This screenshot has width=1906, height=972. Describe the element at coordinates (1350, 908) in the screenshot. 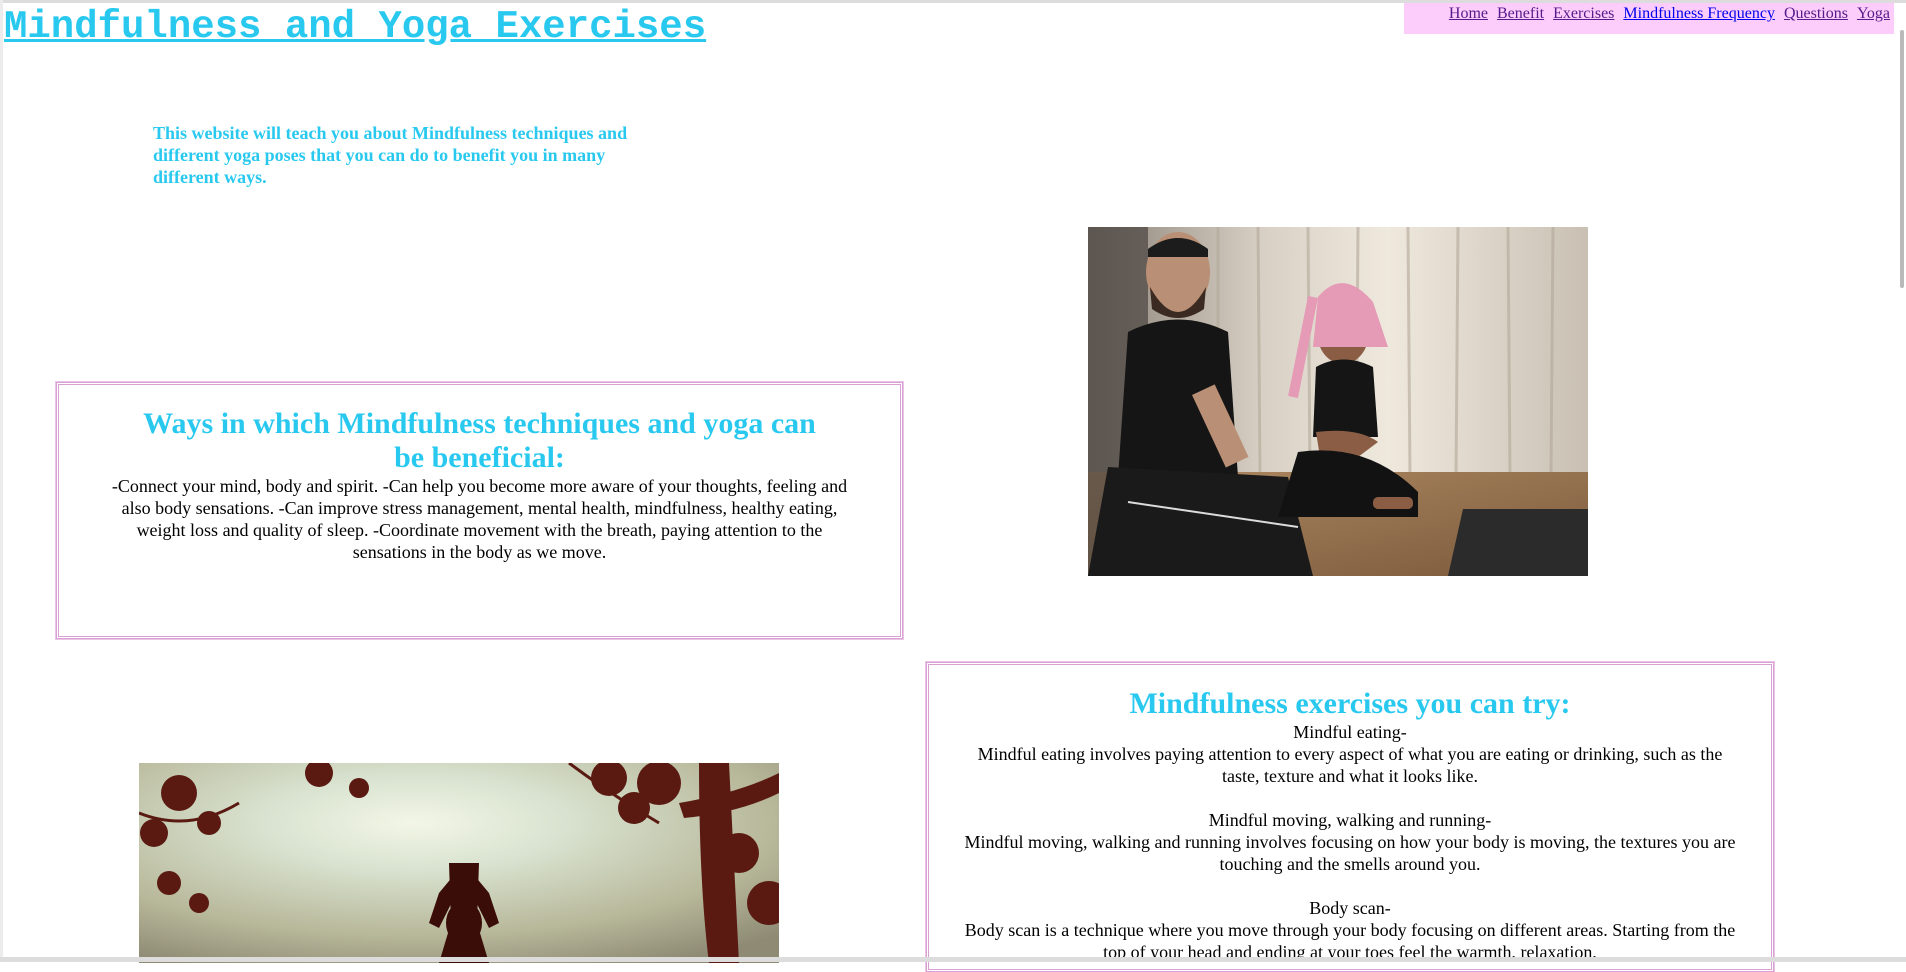

I see `exercise-name: Body scan-` at that location.